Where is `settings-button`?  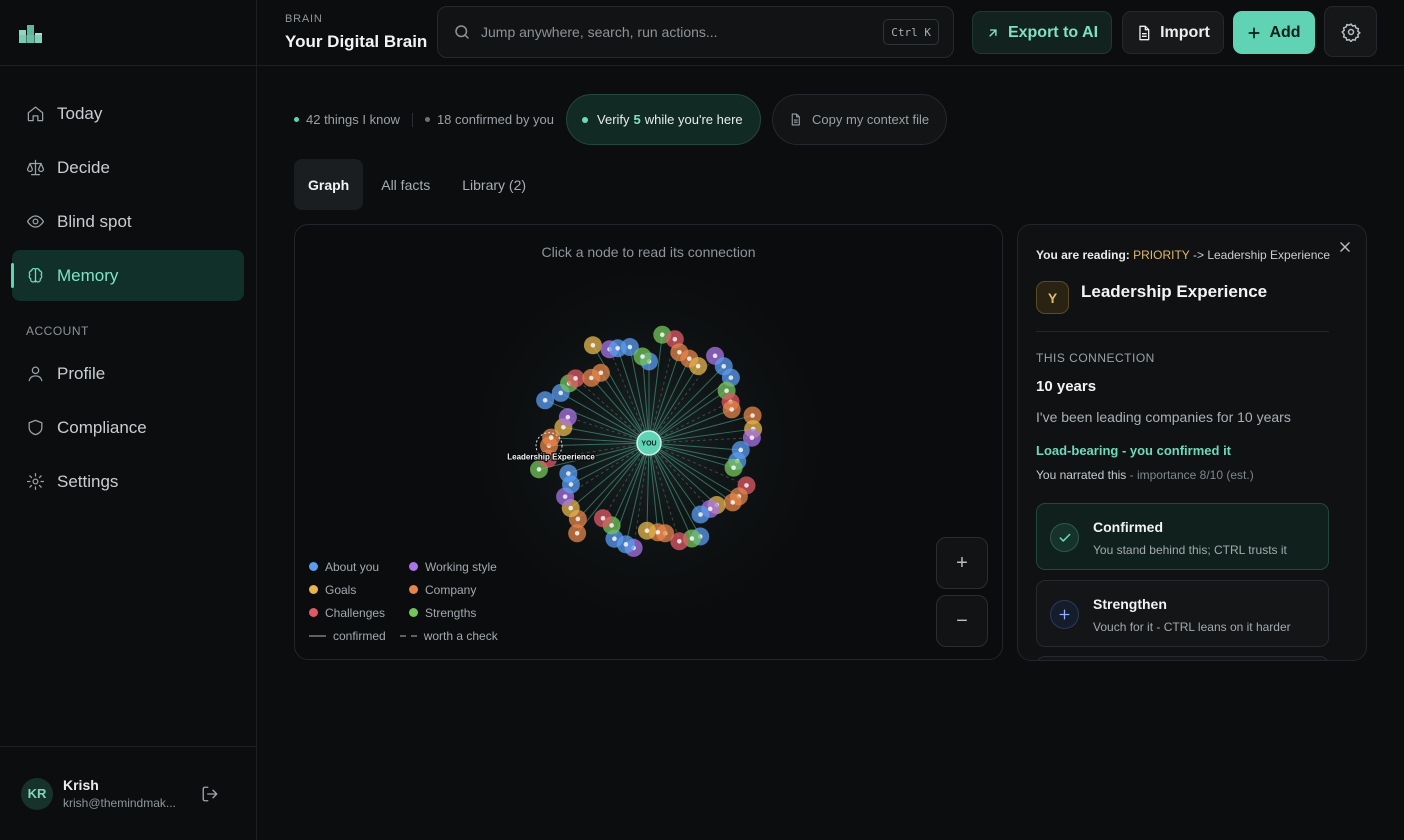
settings-button is located at coordinates (1350, 31).